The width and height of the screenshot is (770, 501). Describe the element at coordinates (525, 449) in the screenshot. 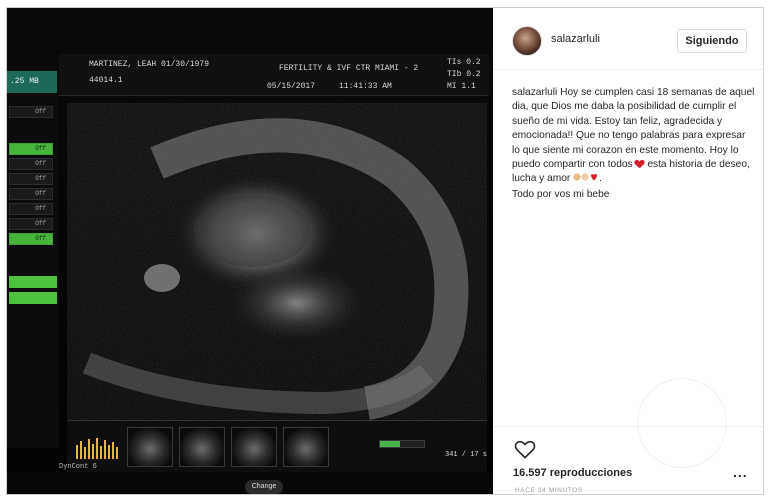

I see `heart-outline-icon` at that location.